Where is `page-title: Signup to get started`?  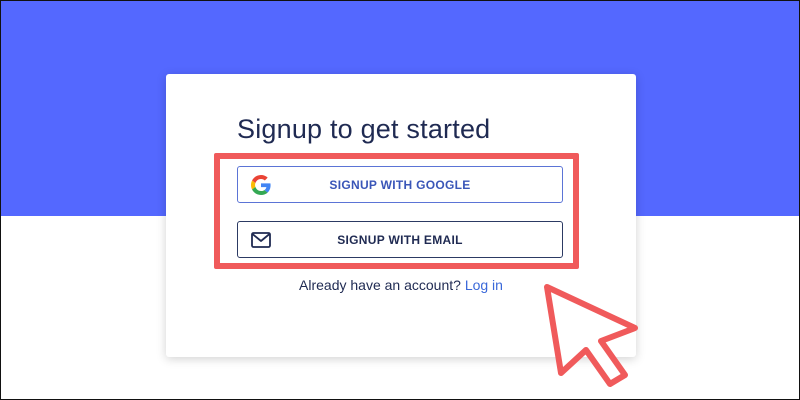
page-title: Signup to get started is located at coordinates (364, 129).